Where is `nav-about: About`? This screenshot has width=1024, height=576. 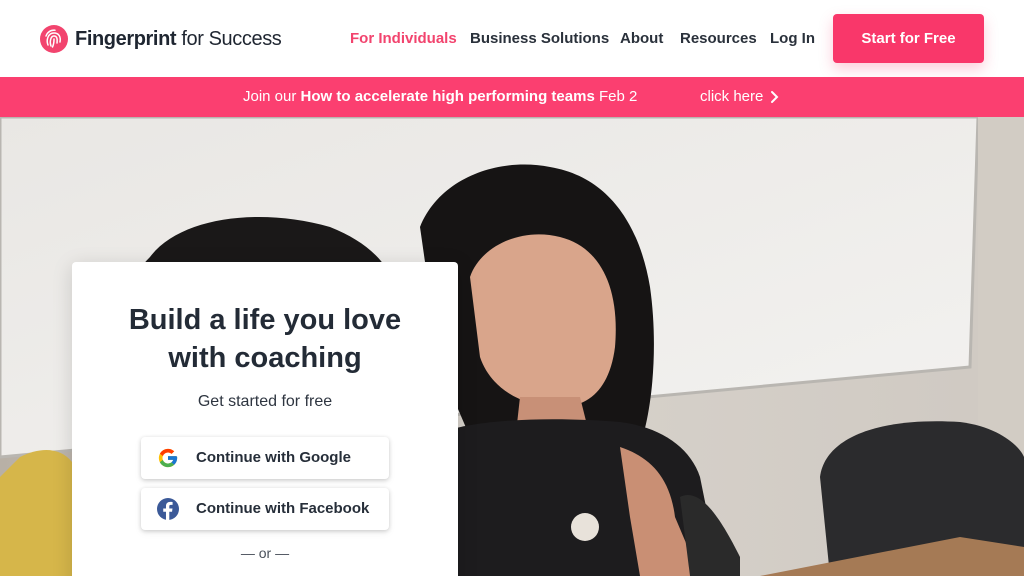
nav-about: About is located at coordinates (641, 38).